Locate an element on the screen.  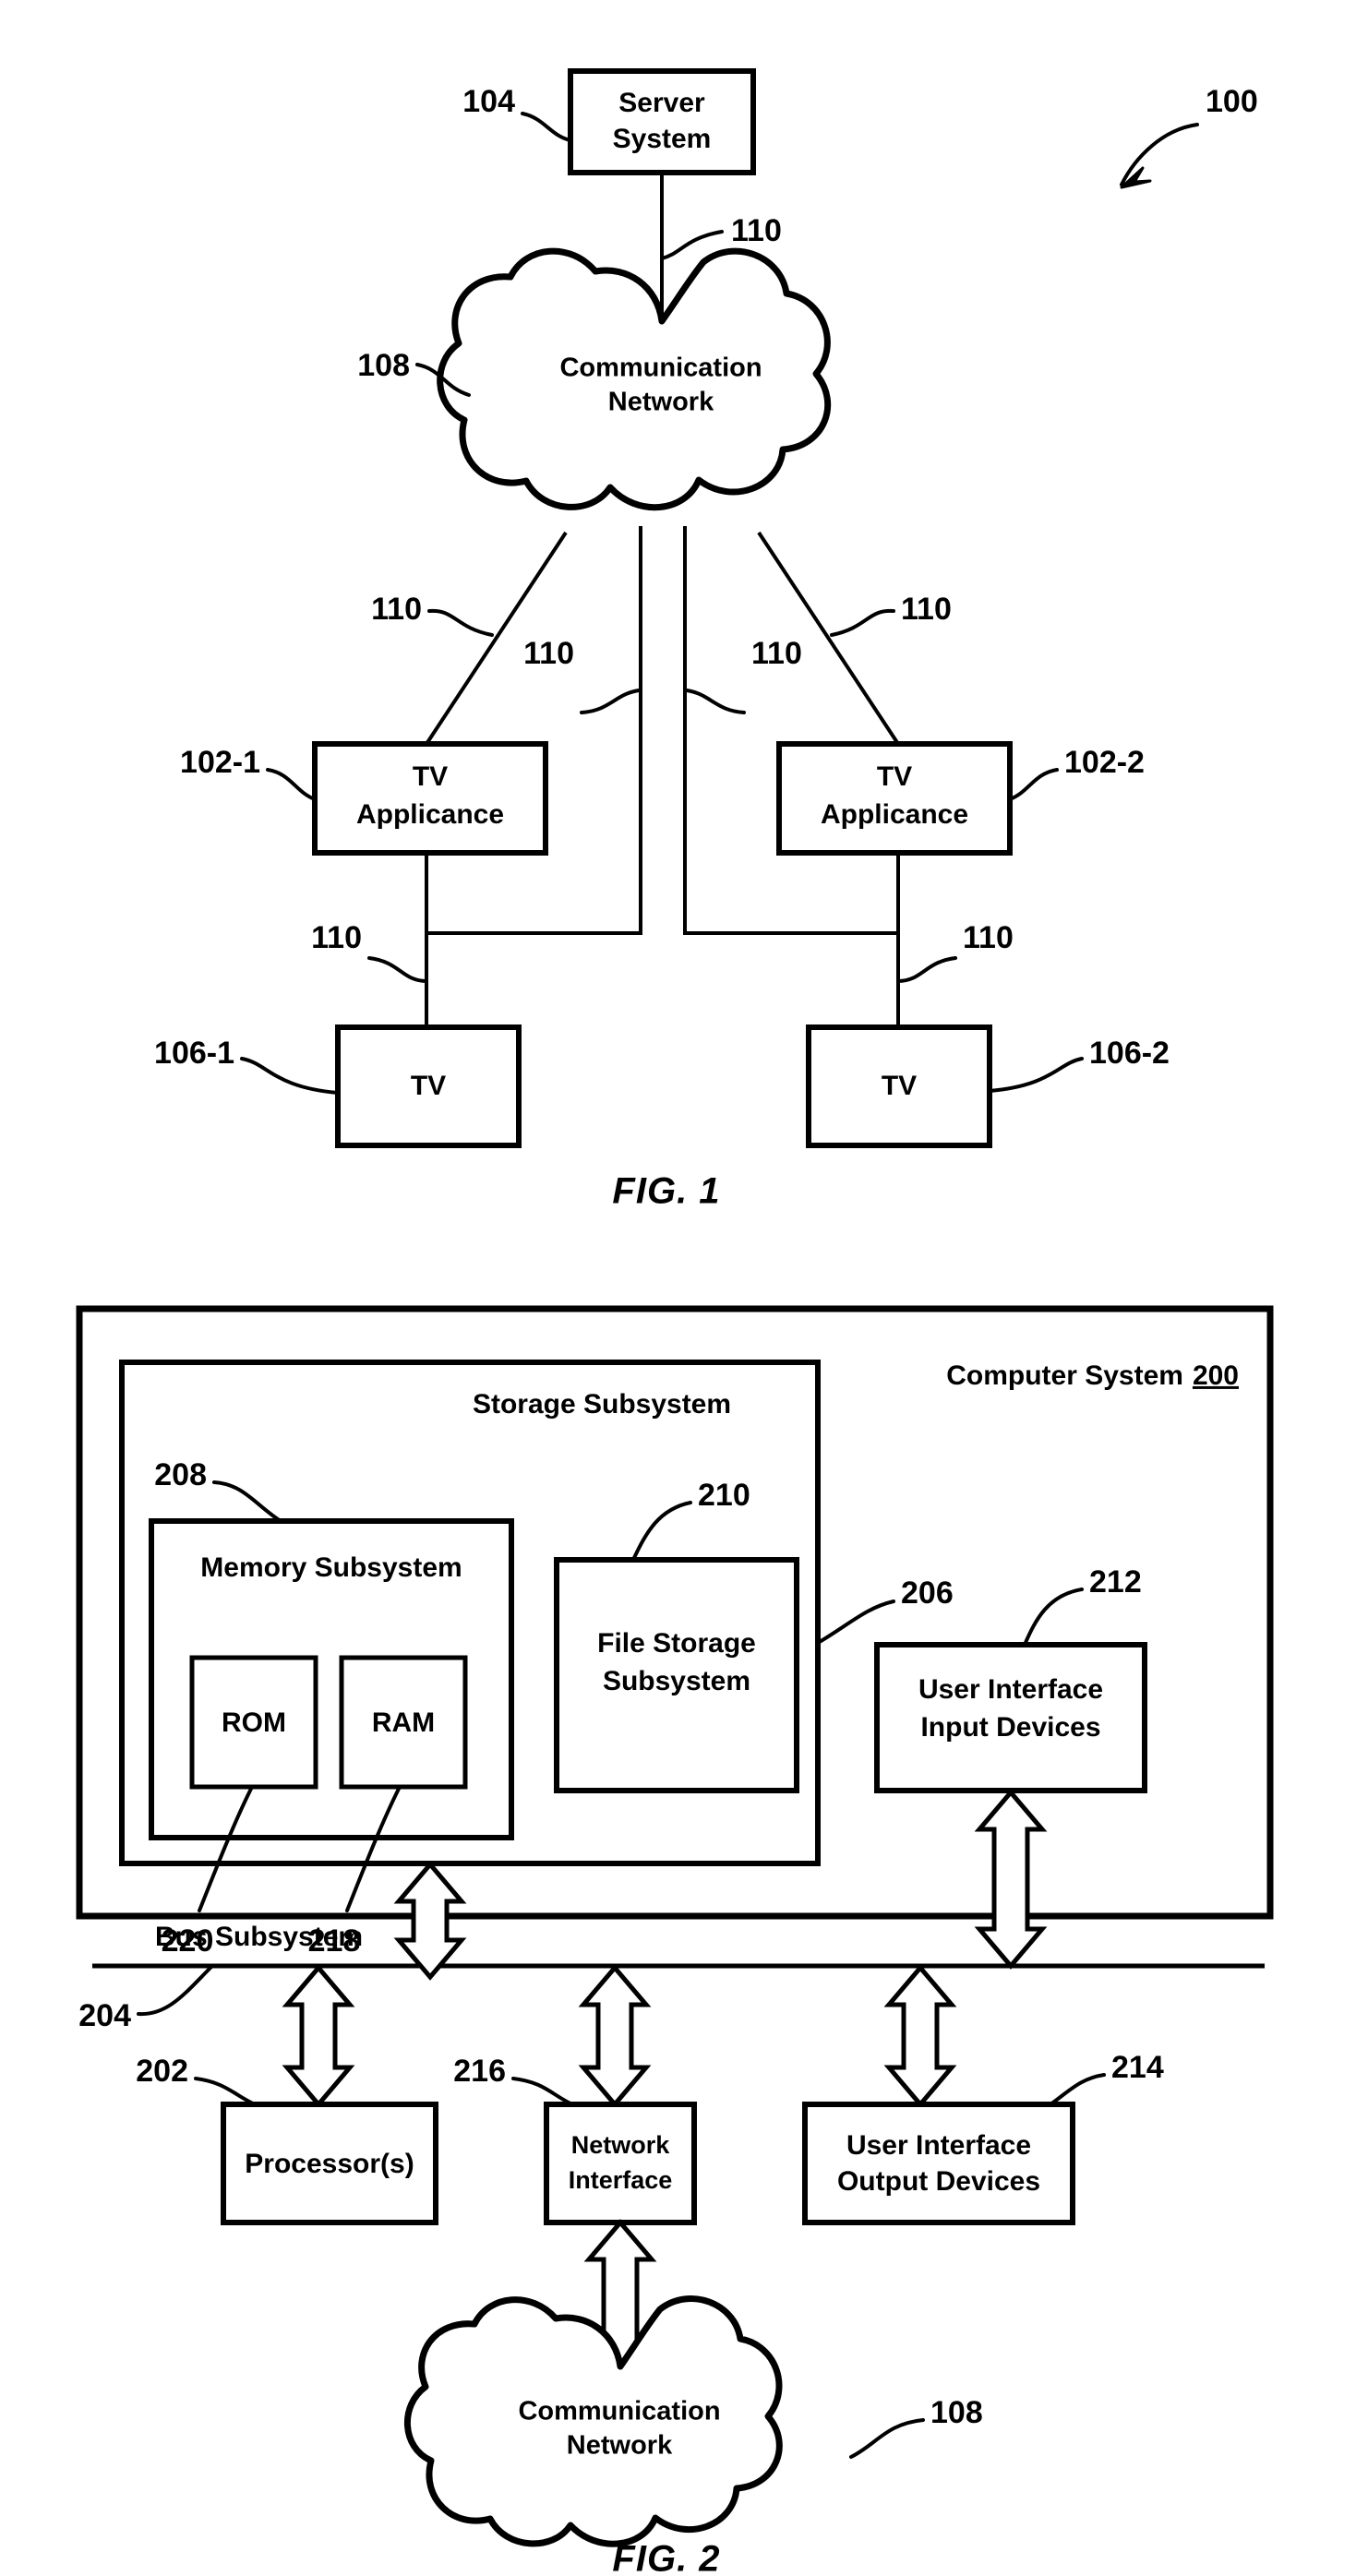
ref-110-inner-left-callout: 110 is located at coordinates (582, 675).